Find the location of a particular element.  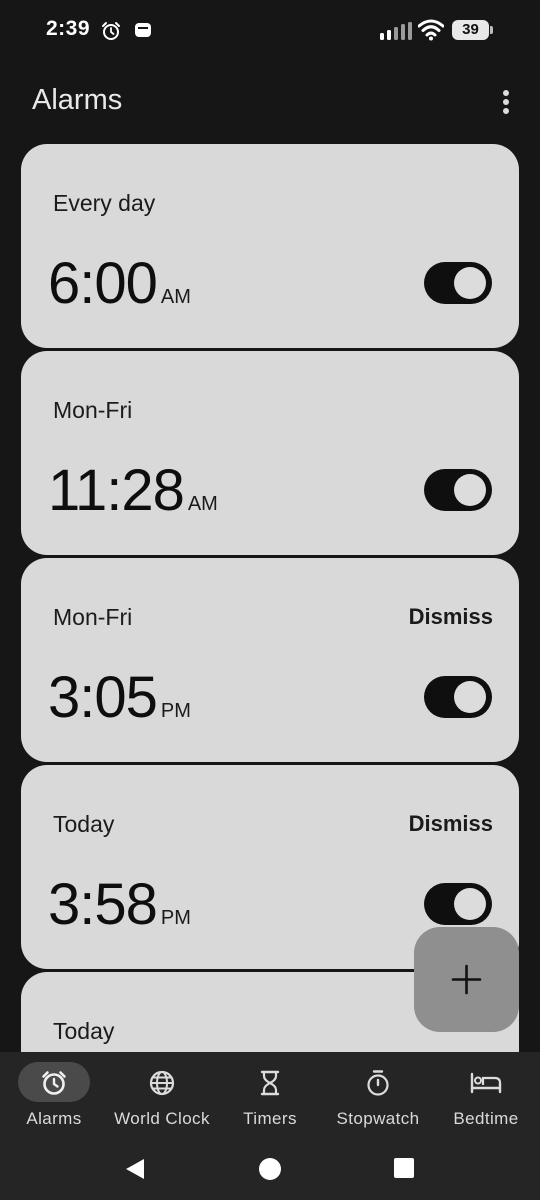

plus-icon is located at coordinates (466, 979).